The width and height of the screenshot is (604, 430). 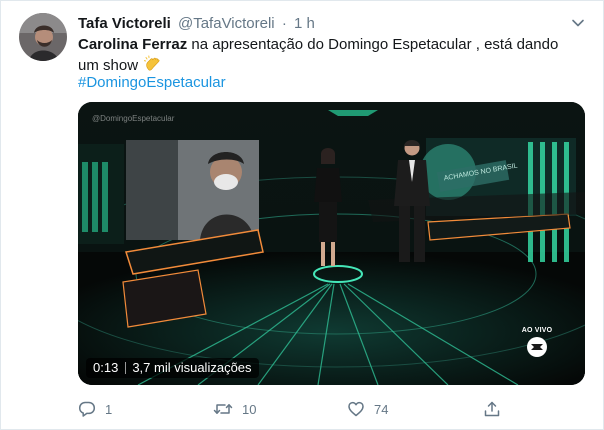 What do you see at coordinates (152, 83) in the screenshot?
I see `hashtag-link: #DomingoEspetacular` at bounding box center [152, 83].